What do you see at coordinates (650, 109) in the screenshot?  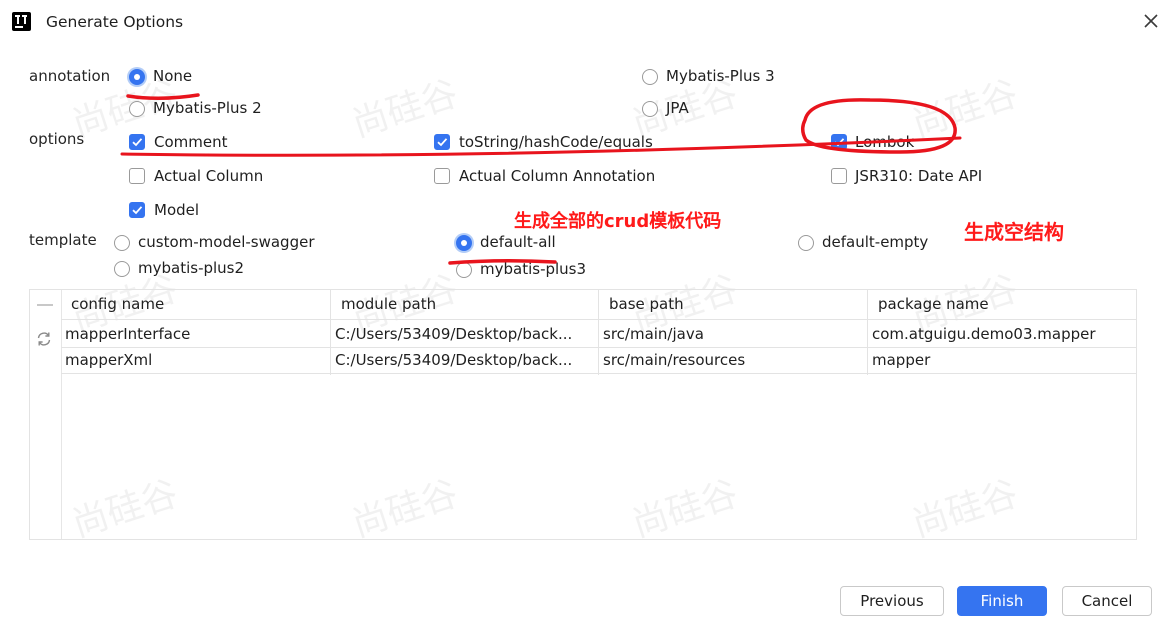 I see `annotation-jpa-radio` at bounding box center [650, 109].